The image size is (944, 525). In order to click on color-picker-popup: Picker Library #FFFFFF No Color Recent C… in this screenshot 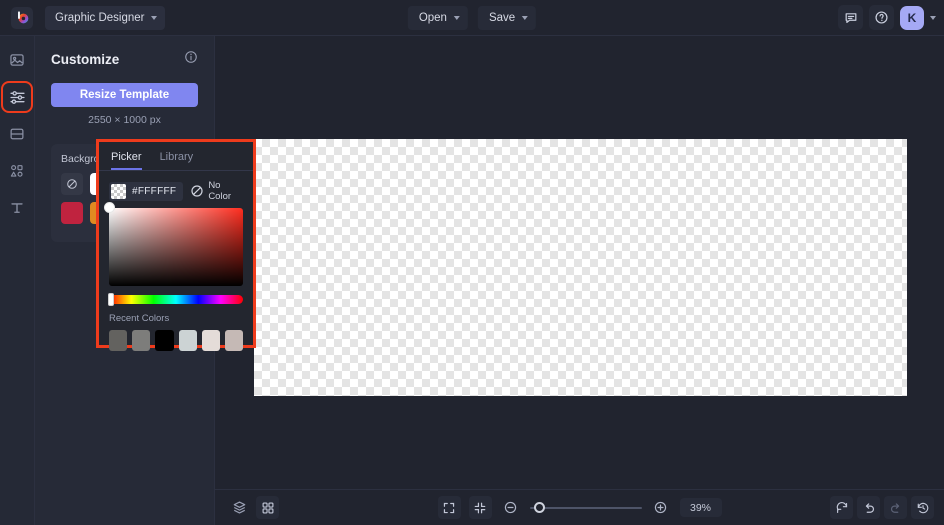, I will do `click(176, 245)`.